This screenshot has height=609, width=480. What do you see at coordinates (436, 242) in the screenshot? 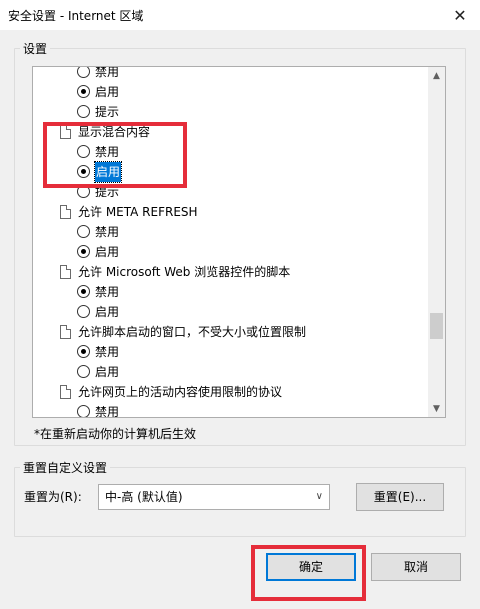
I see `settings-scrollbar: ▲ ▼` at bounding box center [436, 242].